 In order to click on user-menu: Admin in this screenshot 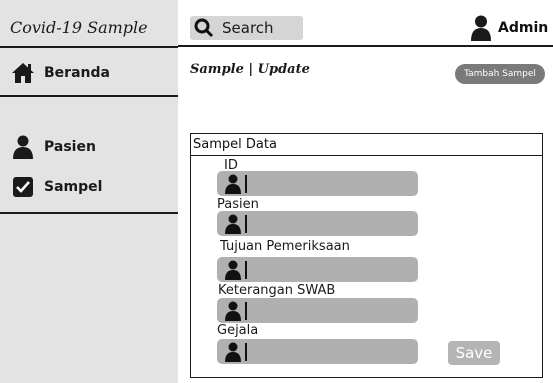, I will do `click(509, 28)`.